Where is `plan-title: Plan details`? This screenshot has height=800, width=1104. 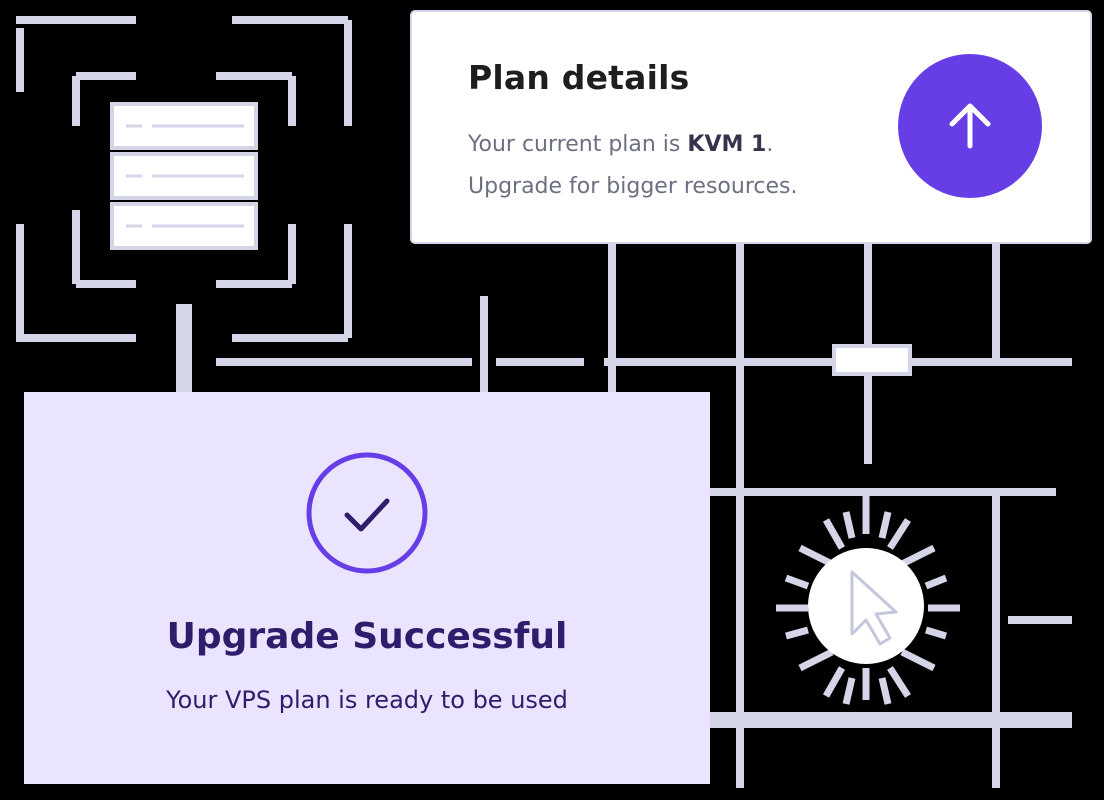 plan-title: Plan details is located at coordinates (579, 77).